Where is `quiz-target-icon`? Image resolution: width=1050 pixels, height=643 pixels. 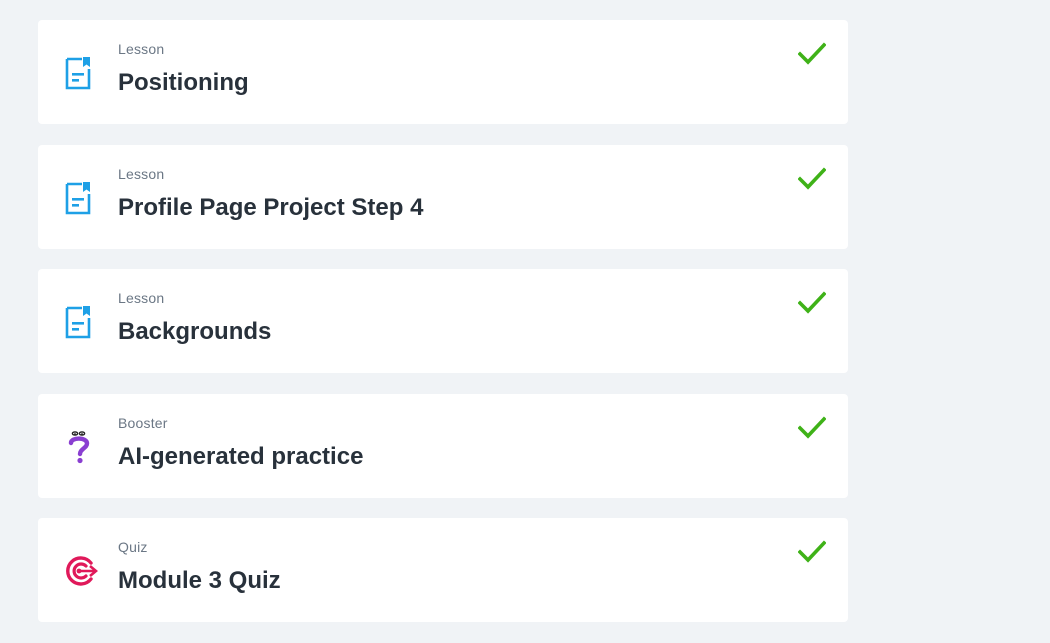 quiz-target-icon is located at coordinates (81, 571).